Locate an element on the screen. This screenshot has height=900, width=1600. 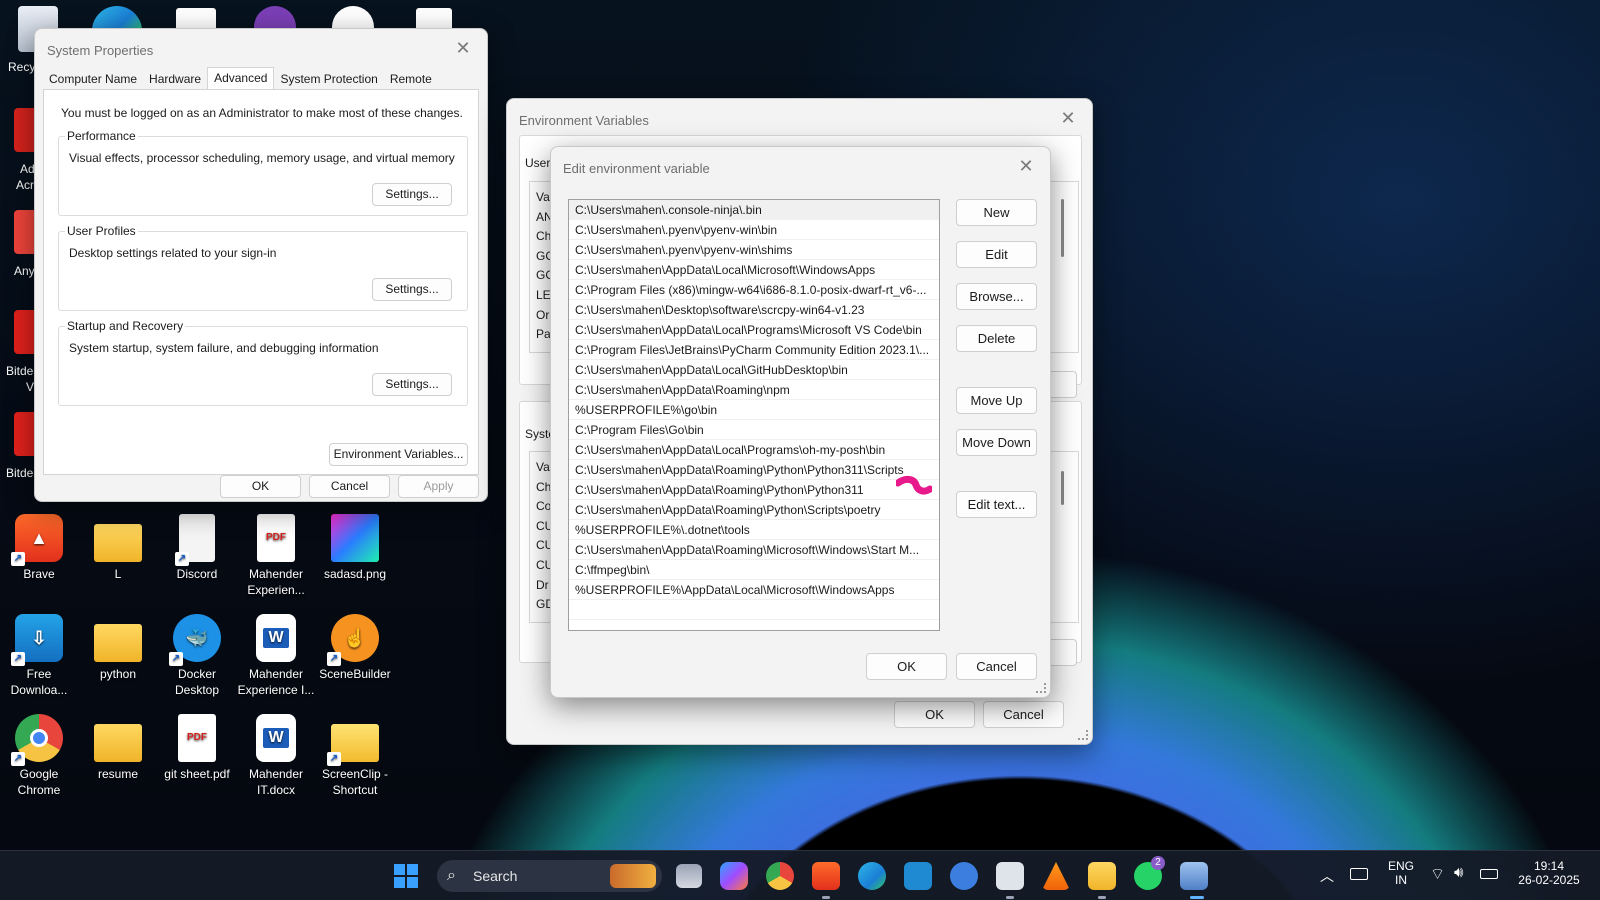
snipping-tool-icon is located at coordinates (1010, 876).